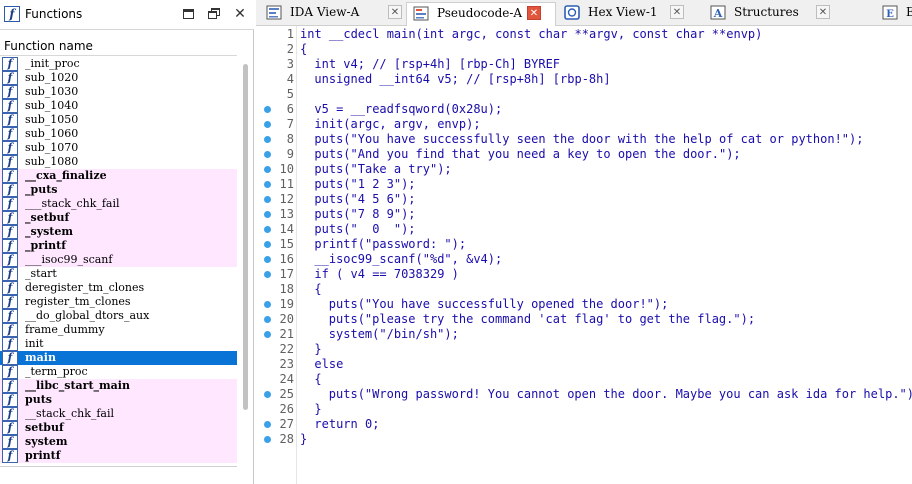 The height and width of the screenshot is (484, 912). I want to click on function-item: f setbuf, so click(118, 428).